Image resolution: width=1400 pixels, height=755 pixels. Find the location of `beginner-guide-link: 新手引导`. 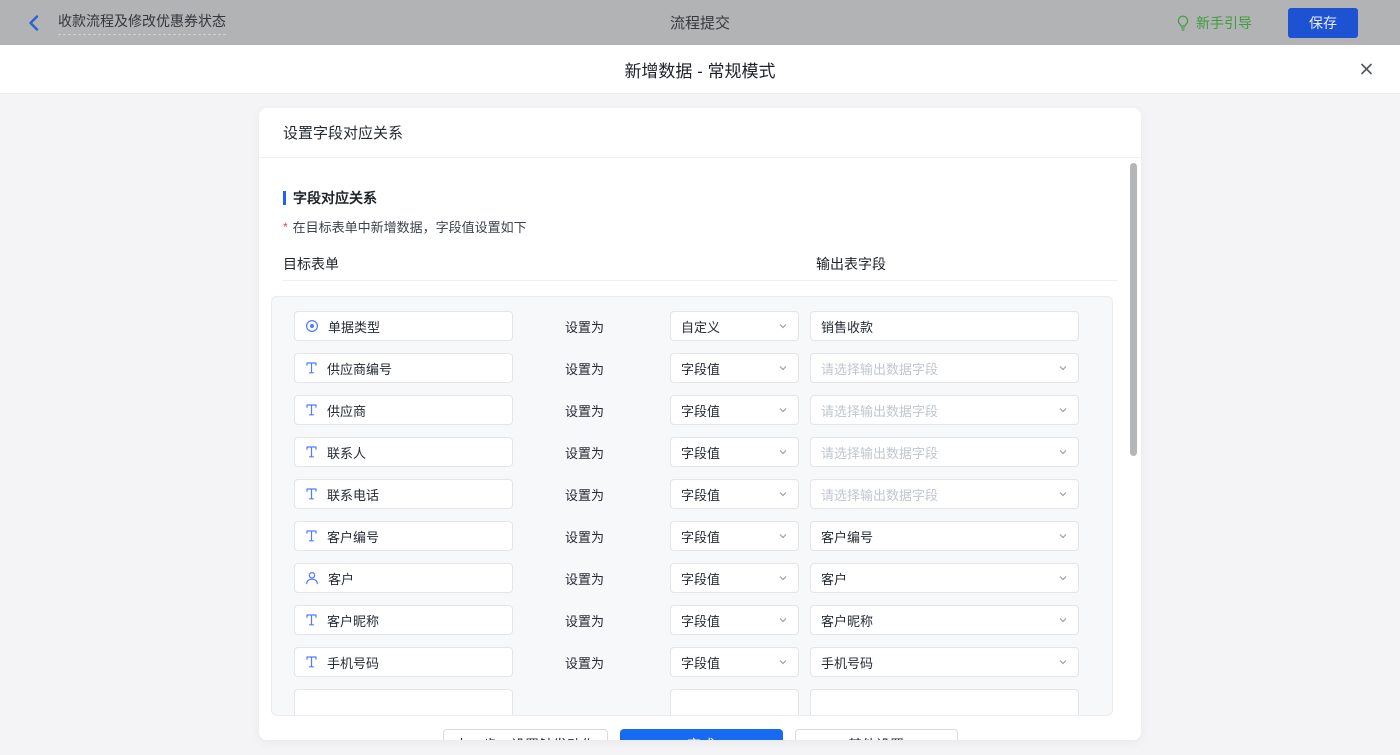

beginner-guide-link: 新手引导 is located at coordinates (1214, 23).